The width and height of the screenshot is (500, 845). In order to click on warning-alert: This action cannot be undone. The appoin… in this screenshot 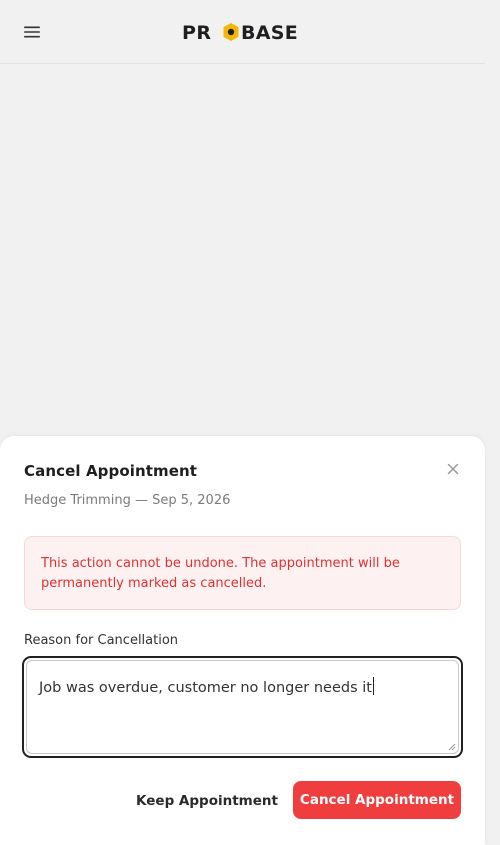, I will do `click(242, 573)`.